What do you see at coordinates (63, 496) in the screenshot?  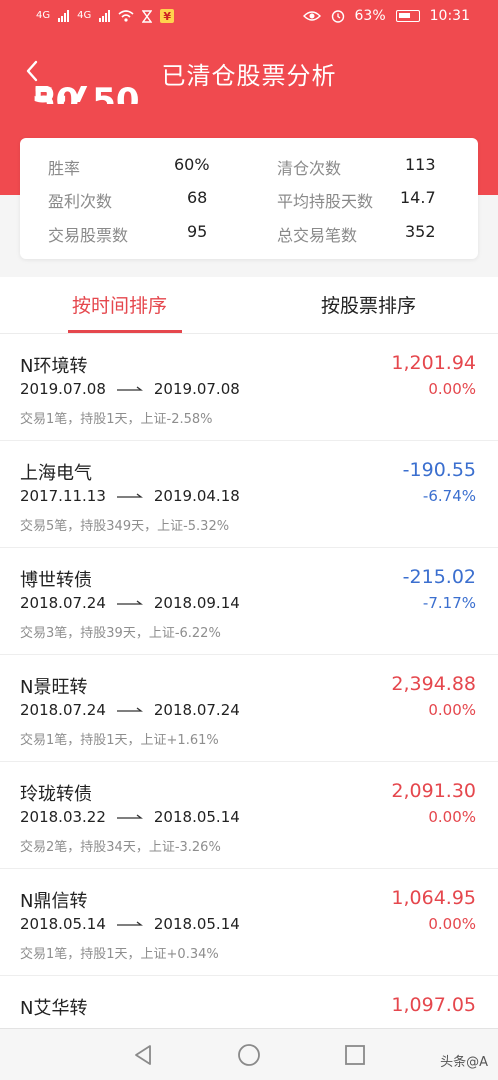 I see `start-date: 2017.11.13` at bounding box center [63, 496].